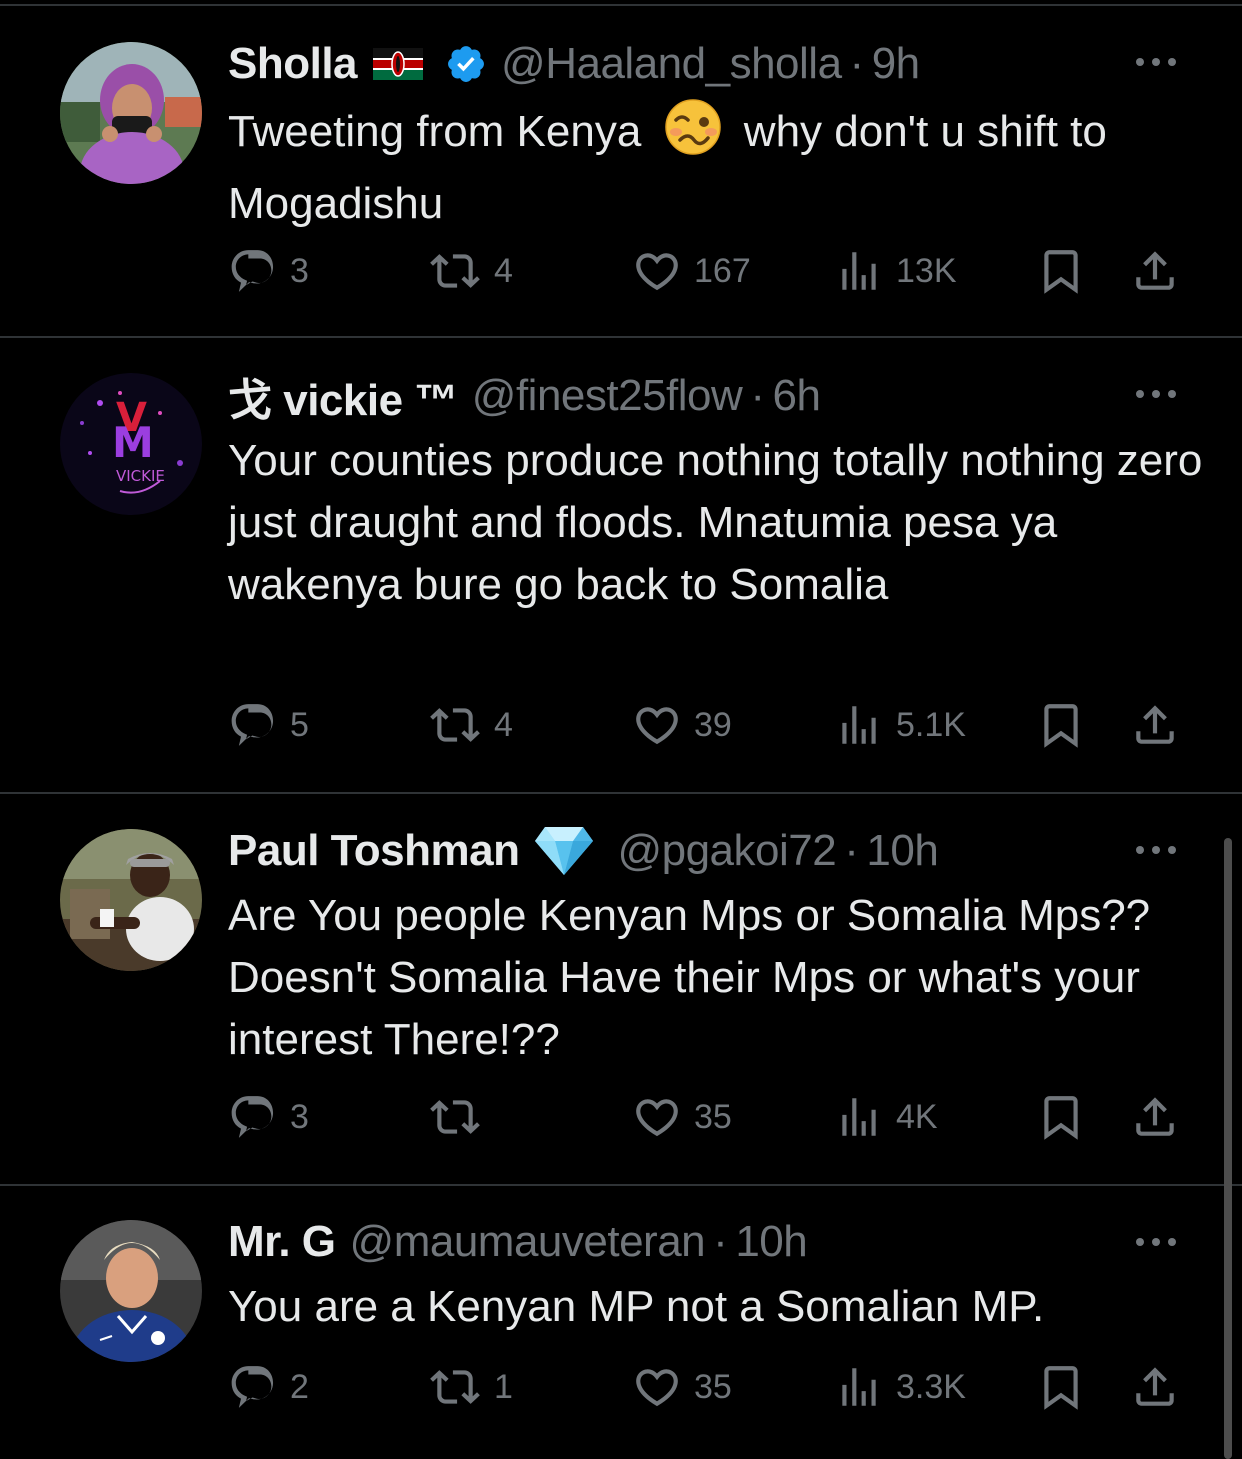 This screenshot has height=1459, width=1242. Describe the element at coordinates (722, 270) in the screenshot. I see `like-count: 167` at that location.